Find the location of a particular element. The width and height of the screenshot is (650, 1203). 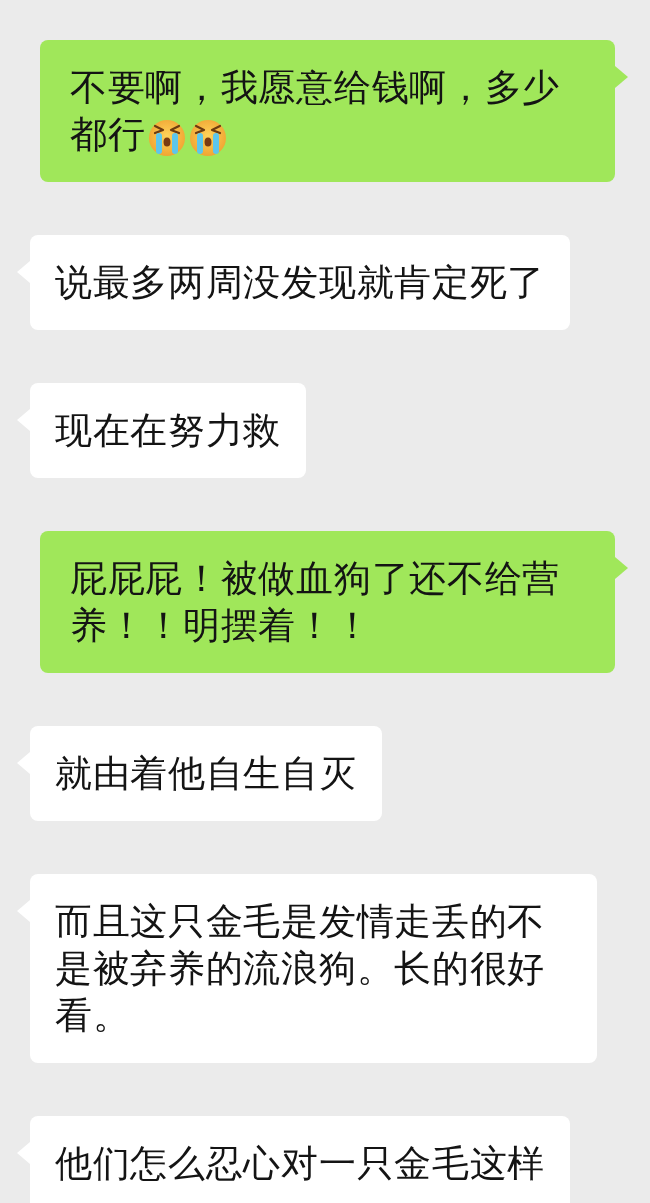

message-text: 现在在努力救 is located at coordinates (168, 431).